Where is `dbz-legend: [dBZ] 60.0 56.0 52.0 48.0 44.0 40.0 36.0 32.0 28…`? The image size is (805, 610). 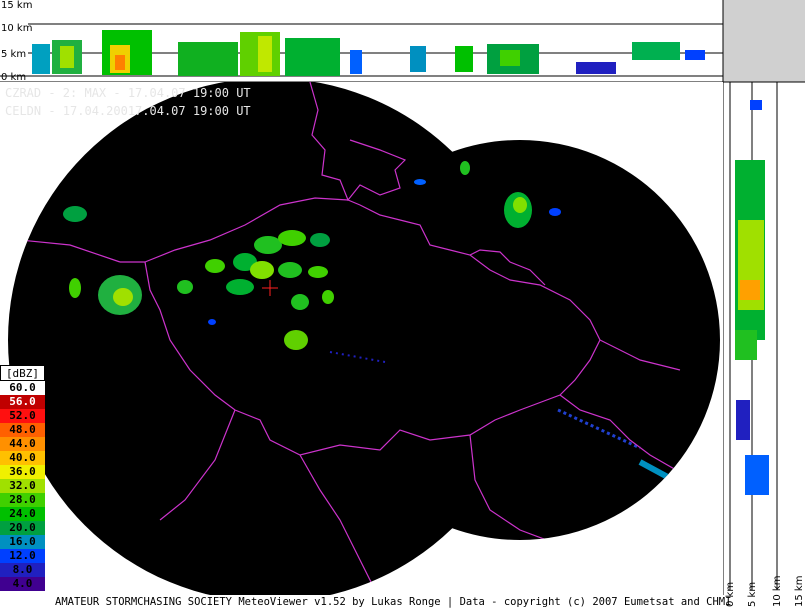
dbz-legend: [dBZ] 60.0 56.0 52.0 48.0 44.0 40.0 36.0 32.0 28… is located at coordinates (22, 478).